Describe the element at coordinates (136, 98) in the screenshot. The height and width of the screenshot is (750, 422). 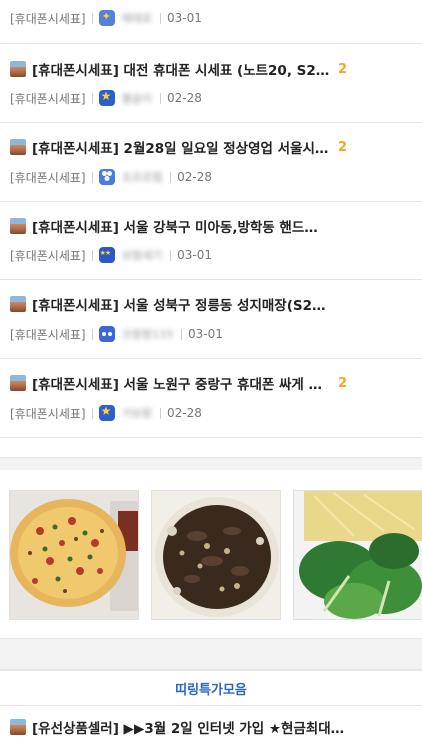
I see `author-nickname: 볼슬이` at that location.